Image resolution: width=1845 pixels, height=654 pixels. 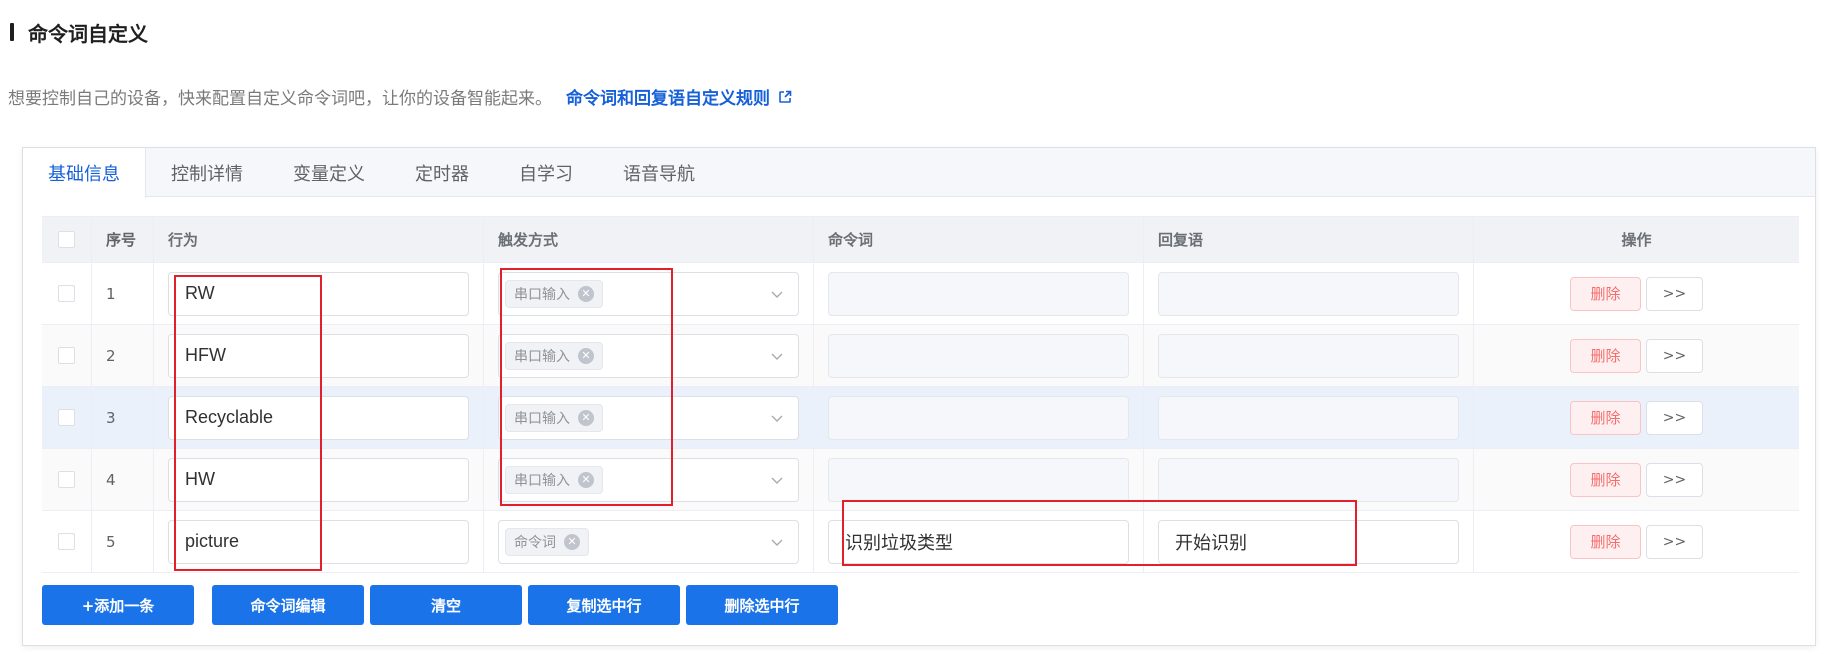 I want to click on tab-voice-navigation: 语音导航, so click(x=659, y=172).